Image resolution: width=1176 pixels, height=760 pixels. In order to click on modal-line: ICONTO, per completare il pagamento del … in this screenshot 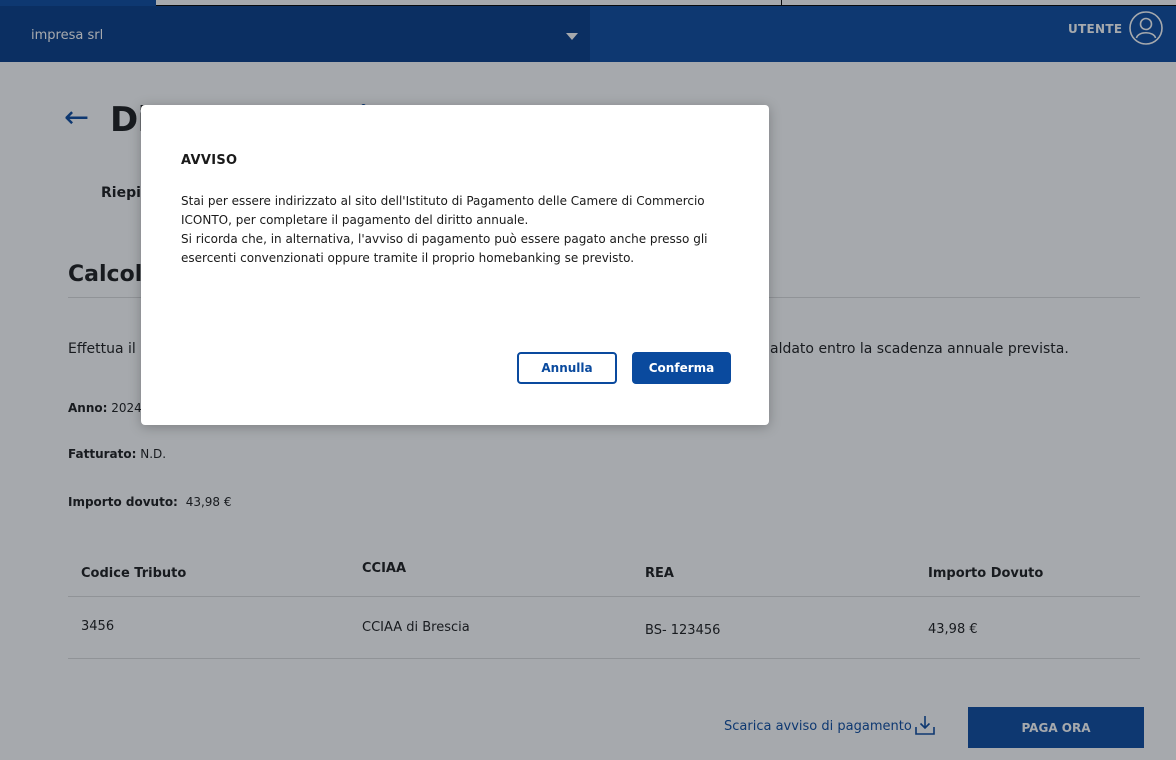, I will do `click(355, 220)`.